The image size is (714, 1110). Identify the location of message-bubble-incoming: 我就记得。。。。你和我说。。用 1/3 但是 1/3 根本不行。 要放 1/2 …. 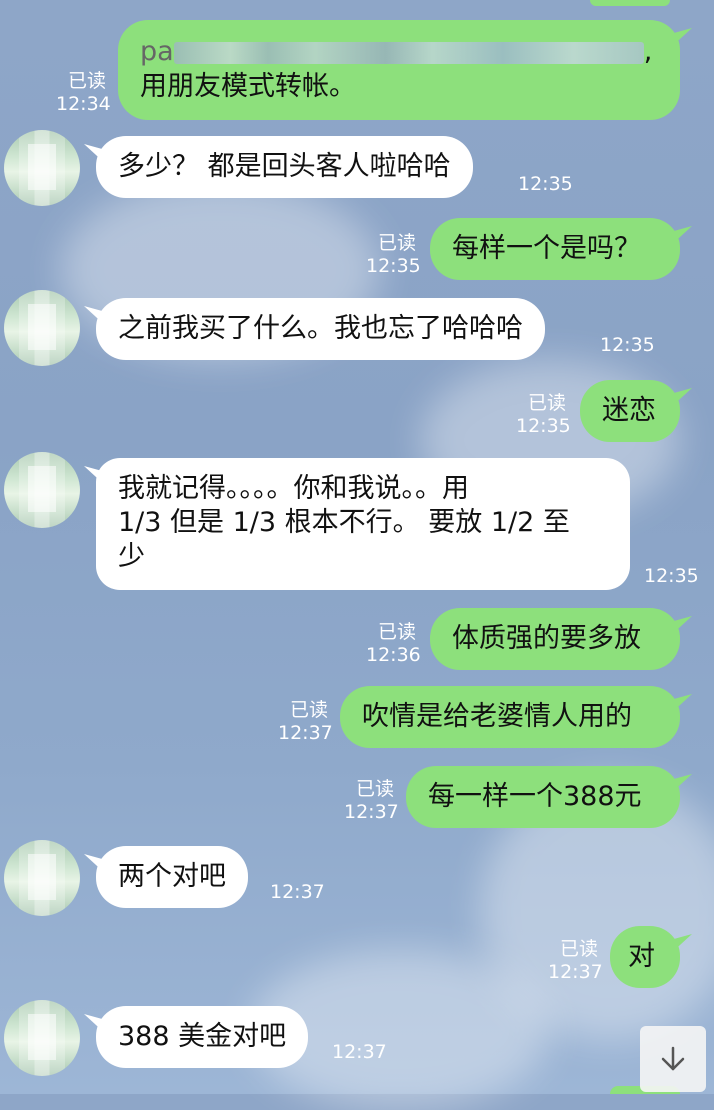
(363, 524).